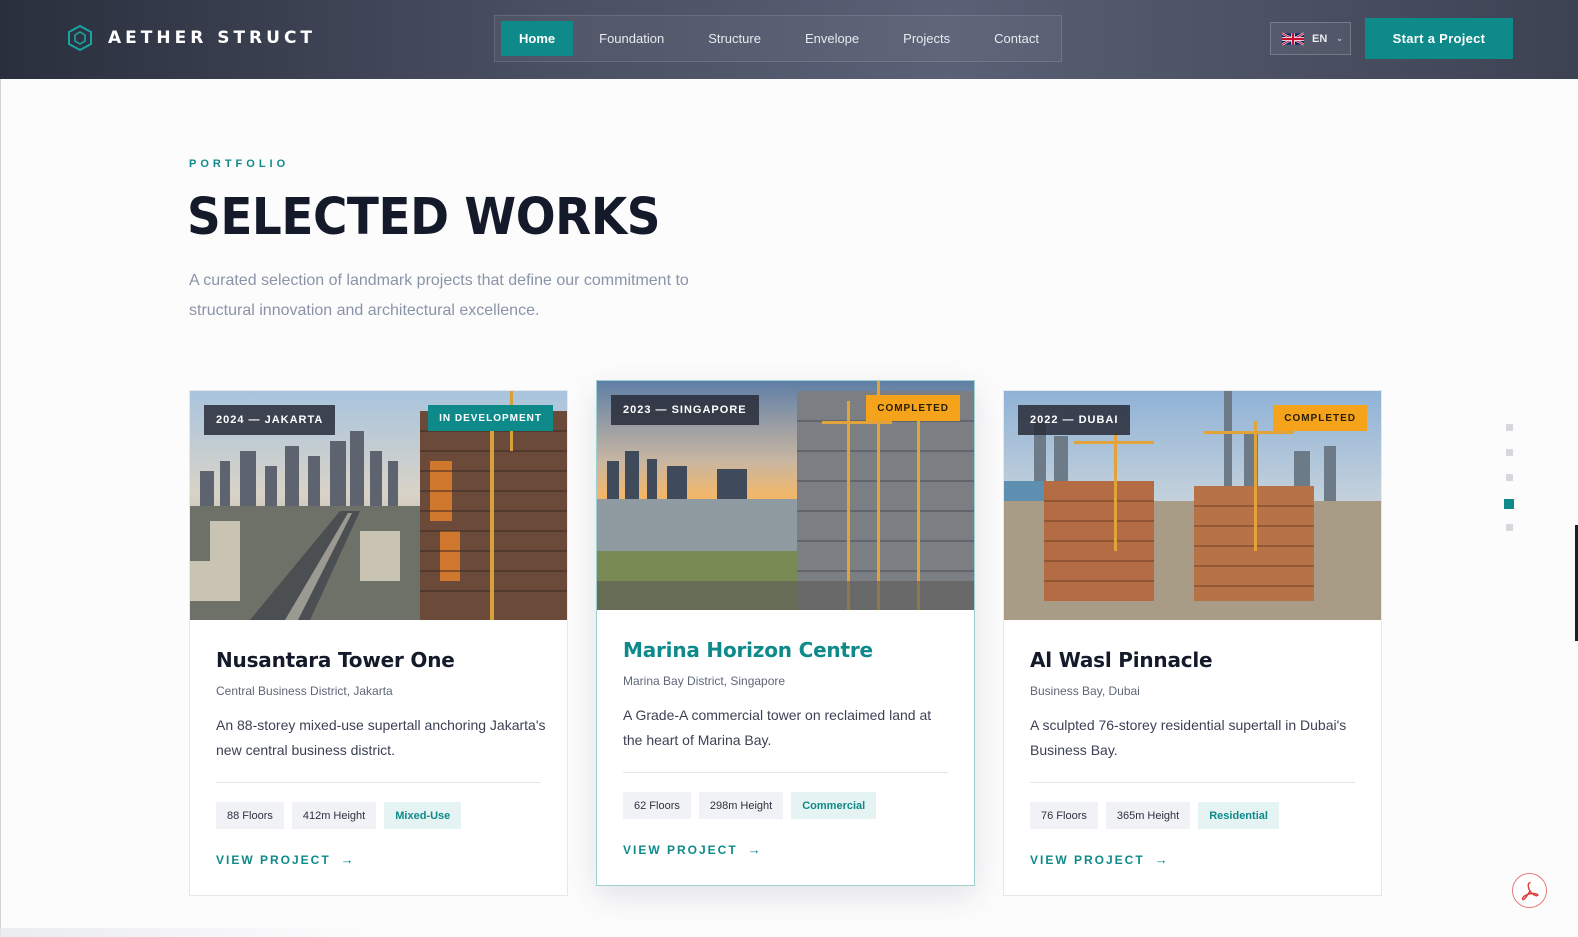  Describe the element at coordinates (239, 164) in the screenshot. I see `section-eyebrow: PORTFOLIO` at that location.